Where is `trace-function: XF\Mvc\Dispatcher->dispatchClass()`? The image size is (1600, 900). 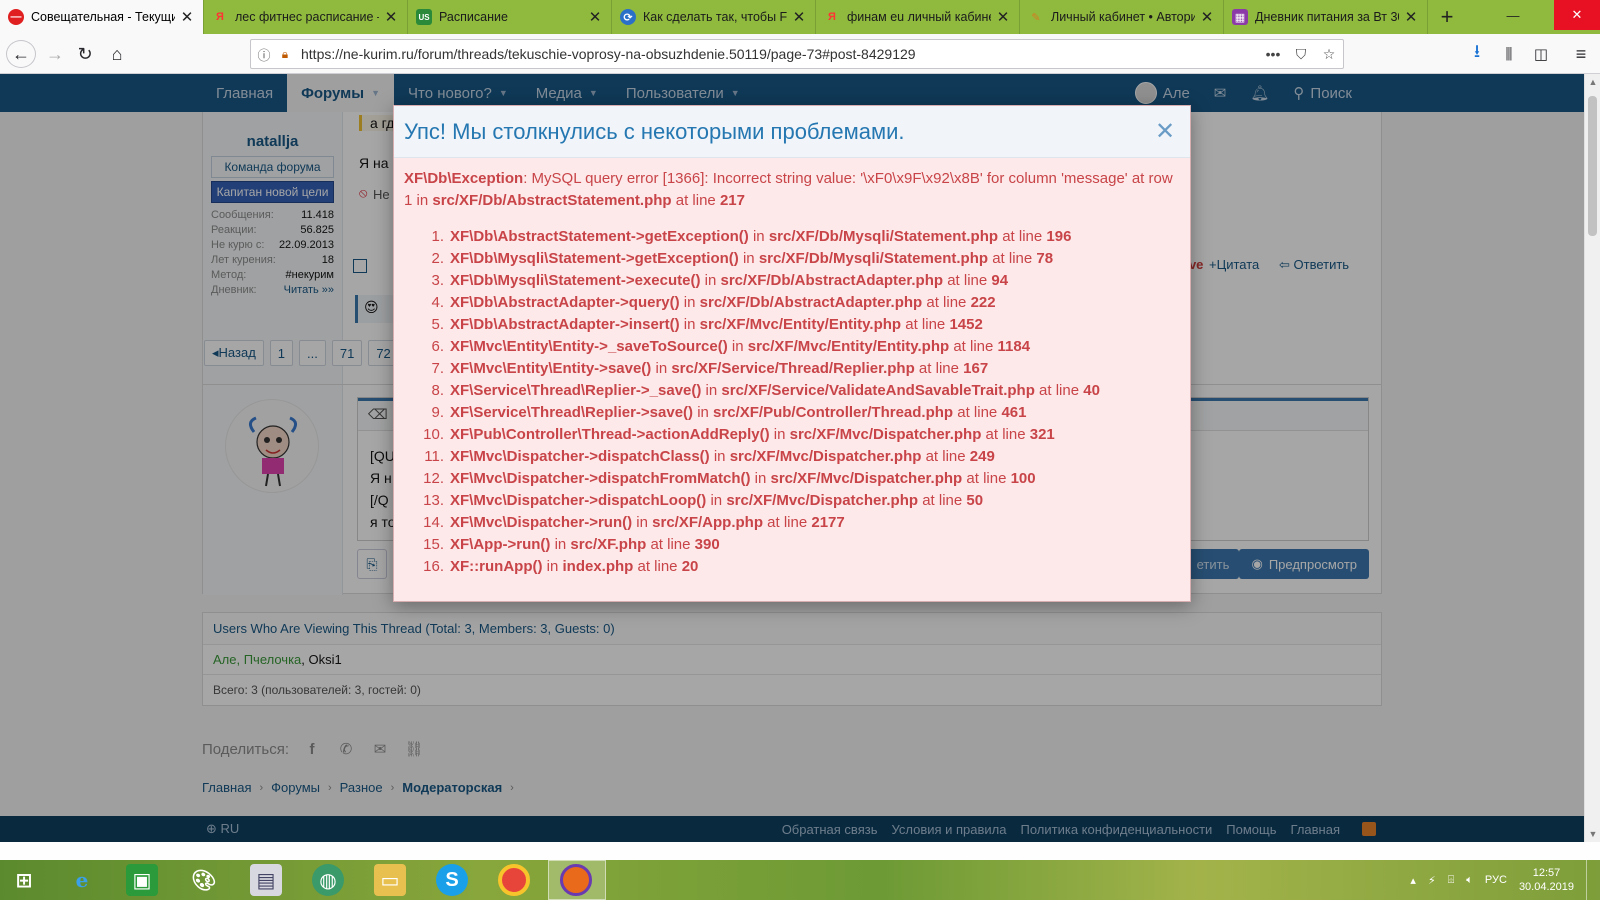 trace-function: XF\Mvc\Dispatcher->dispatchClass() is located at coordinates (580, 456).